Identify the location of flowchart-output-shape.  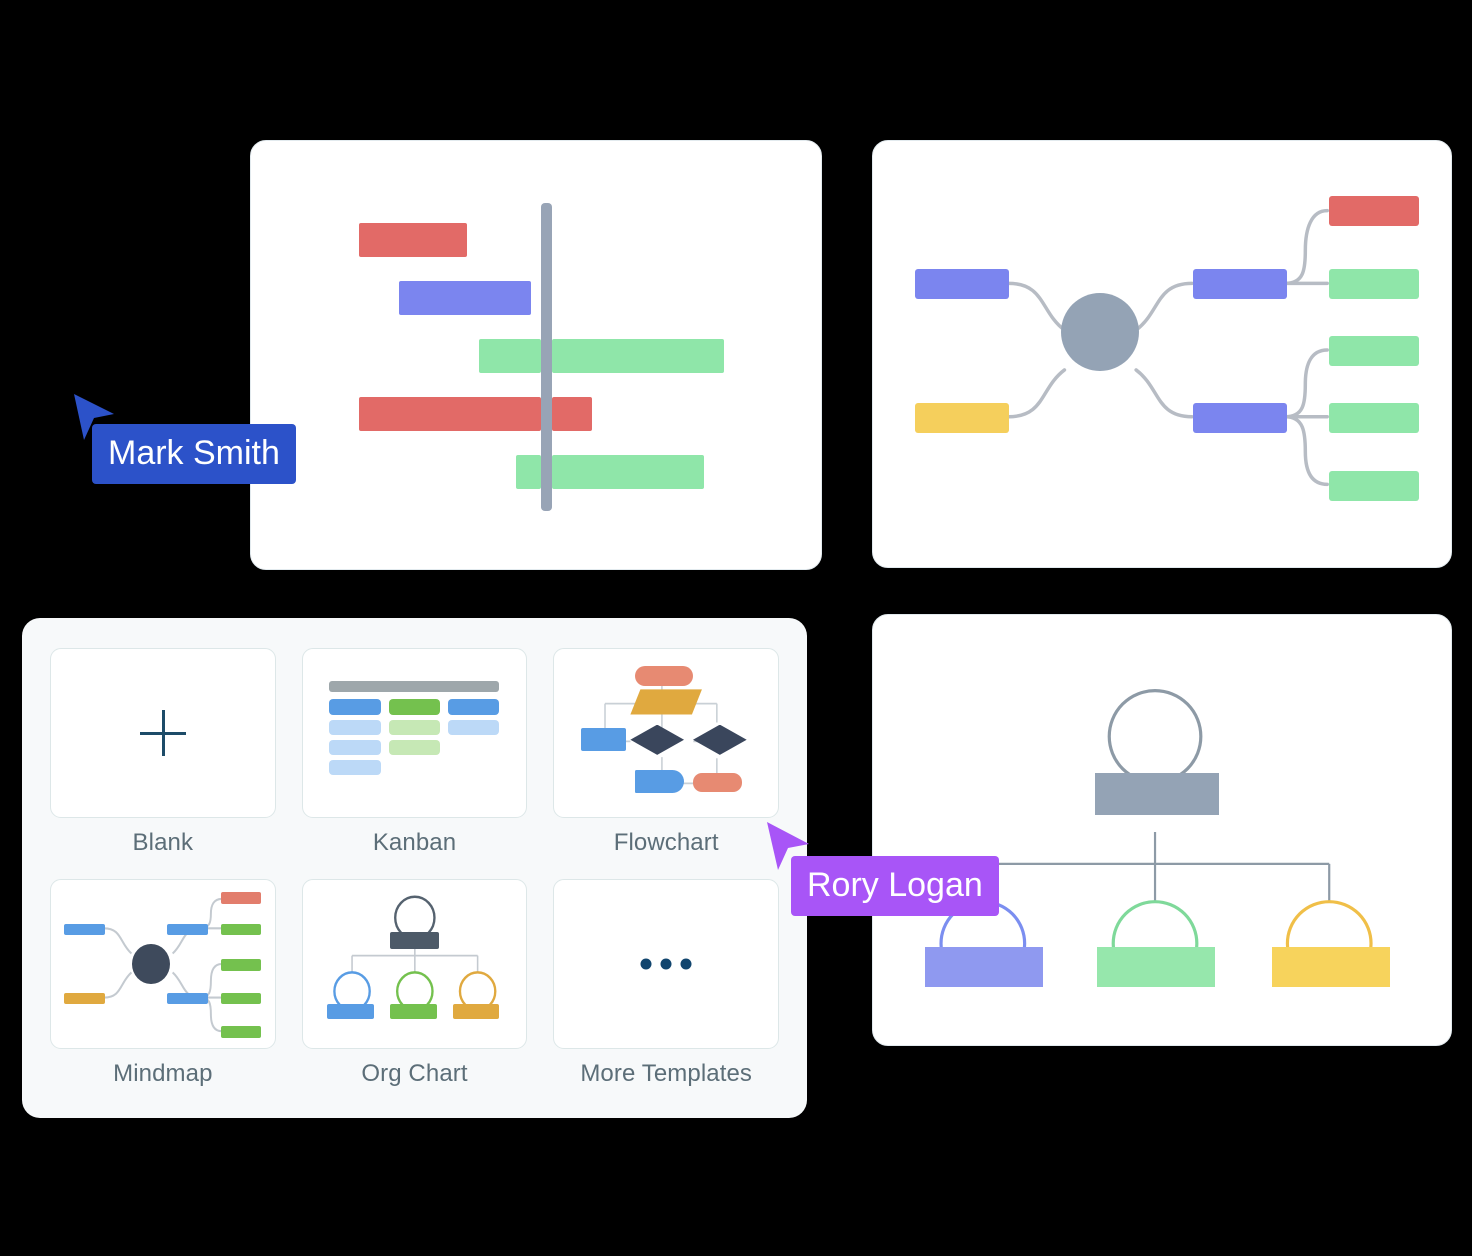
(659, 781).